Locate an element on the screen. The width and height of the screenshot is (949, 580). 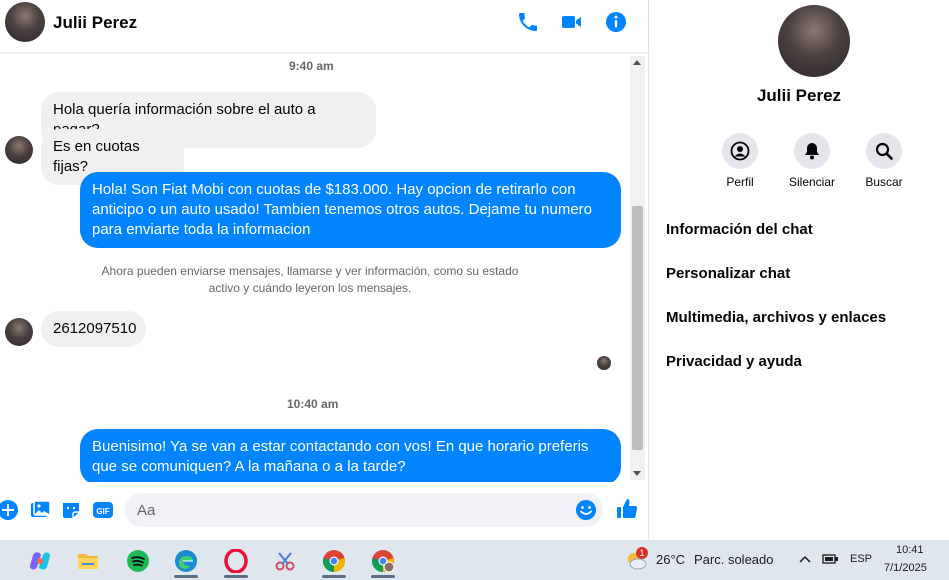
taskbar: 1 26°C Parc. soleado ESP 10:41 7/1/2025 is located at coordinates (474, 560).